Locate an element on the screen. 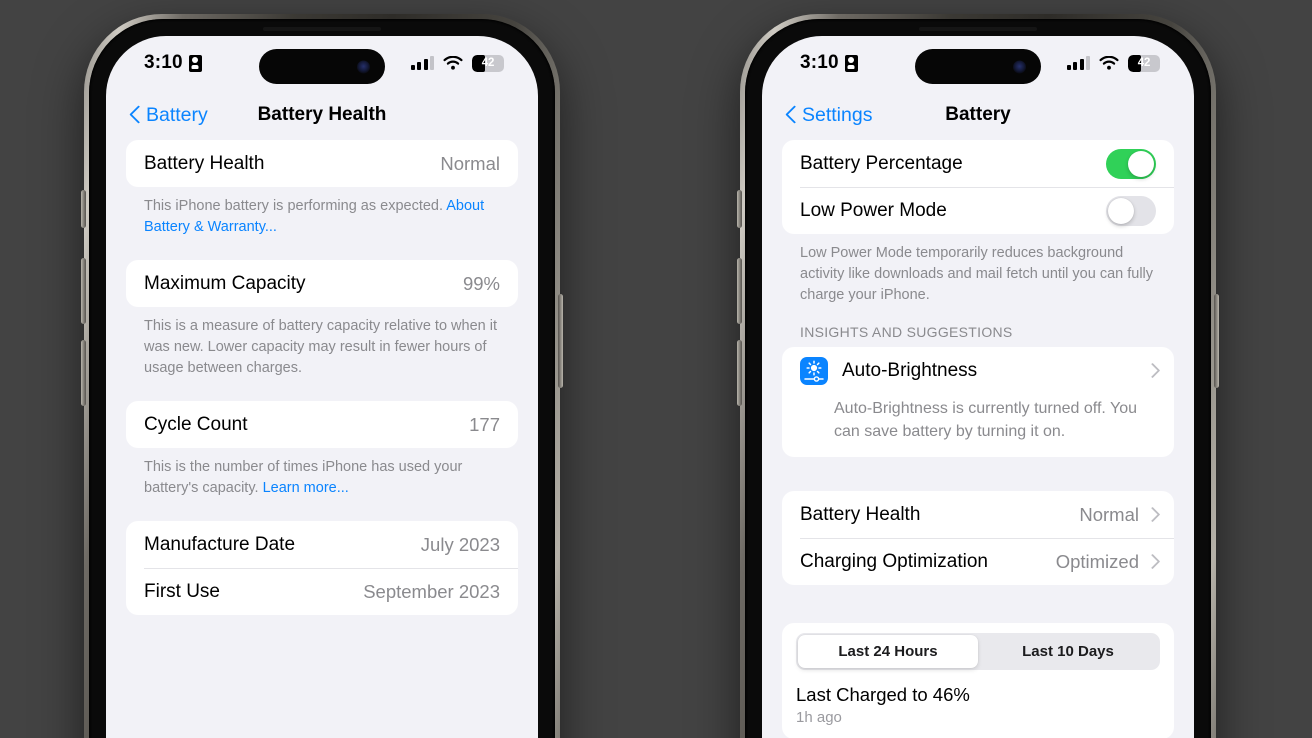 The image size is (1312, 738). action-button-right is located at coordinates (739, 209).